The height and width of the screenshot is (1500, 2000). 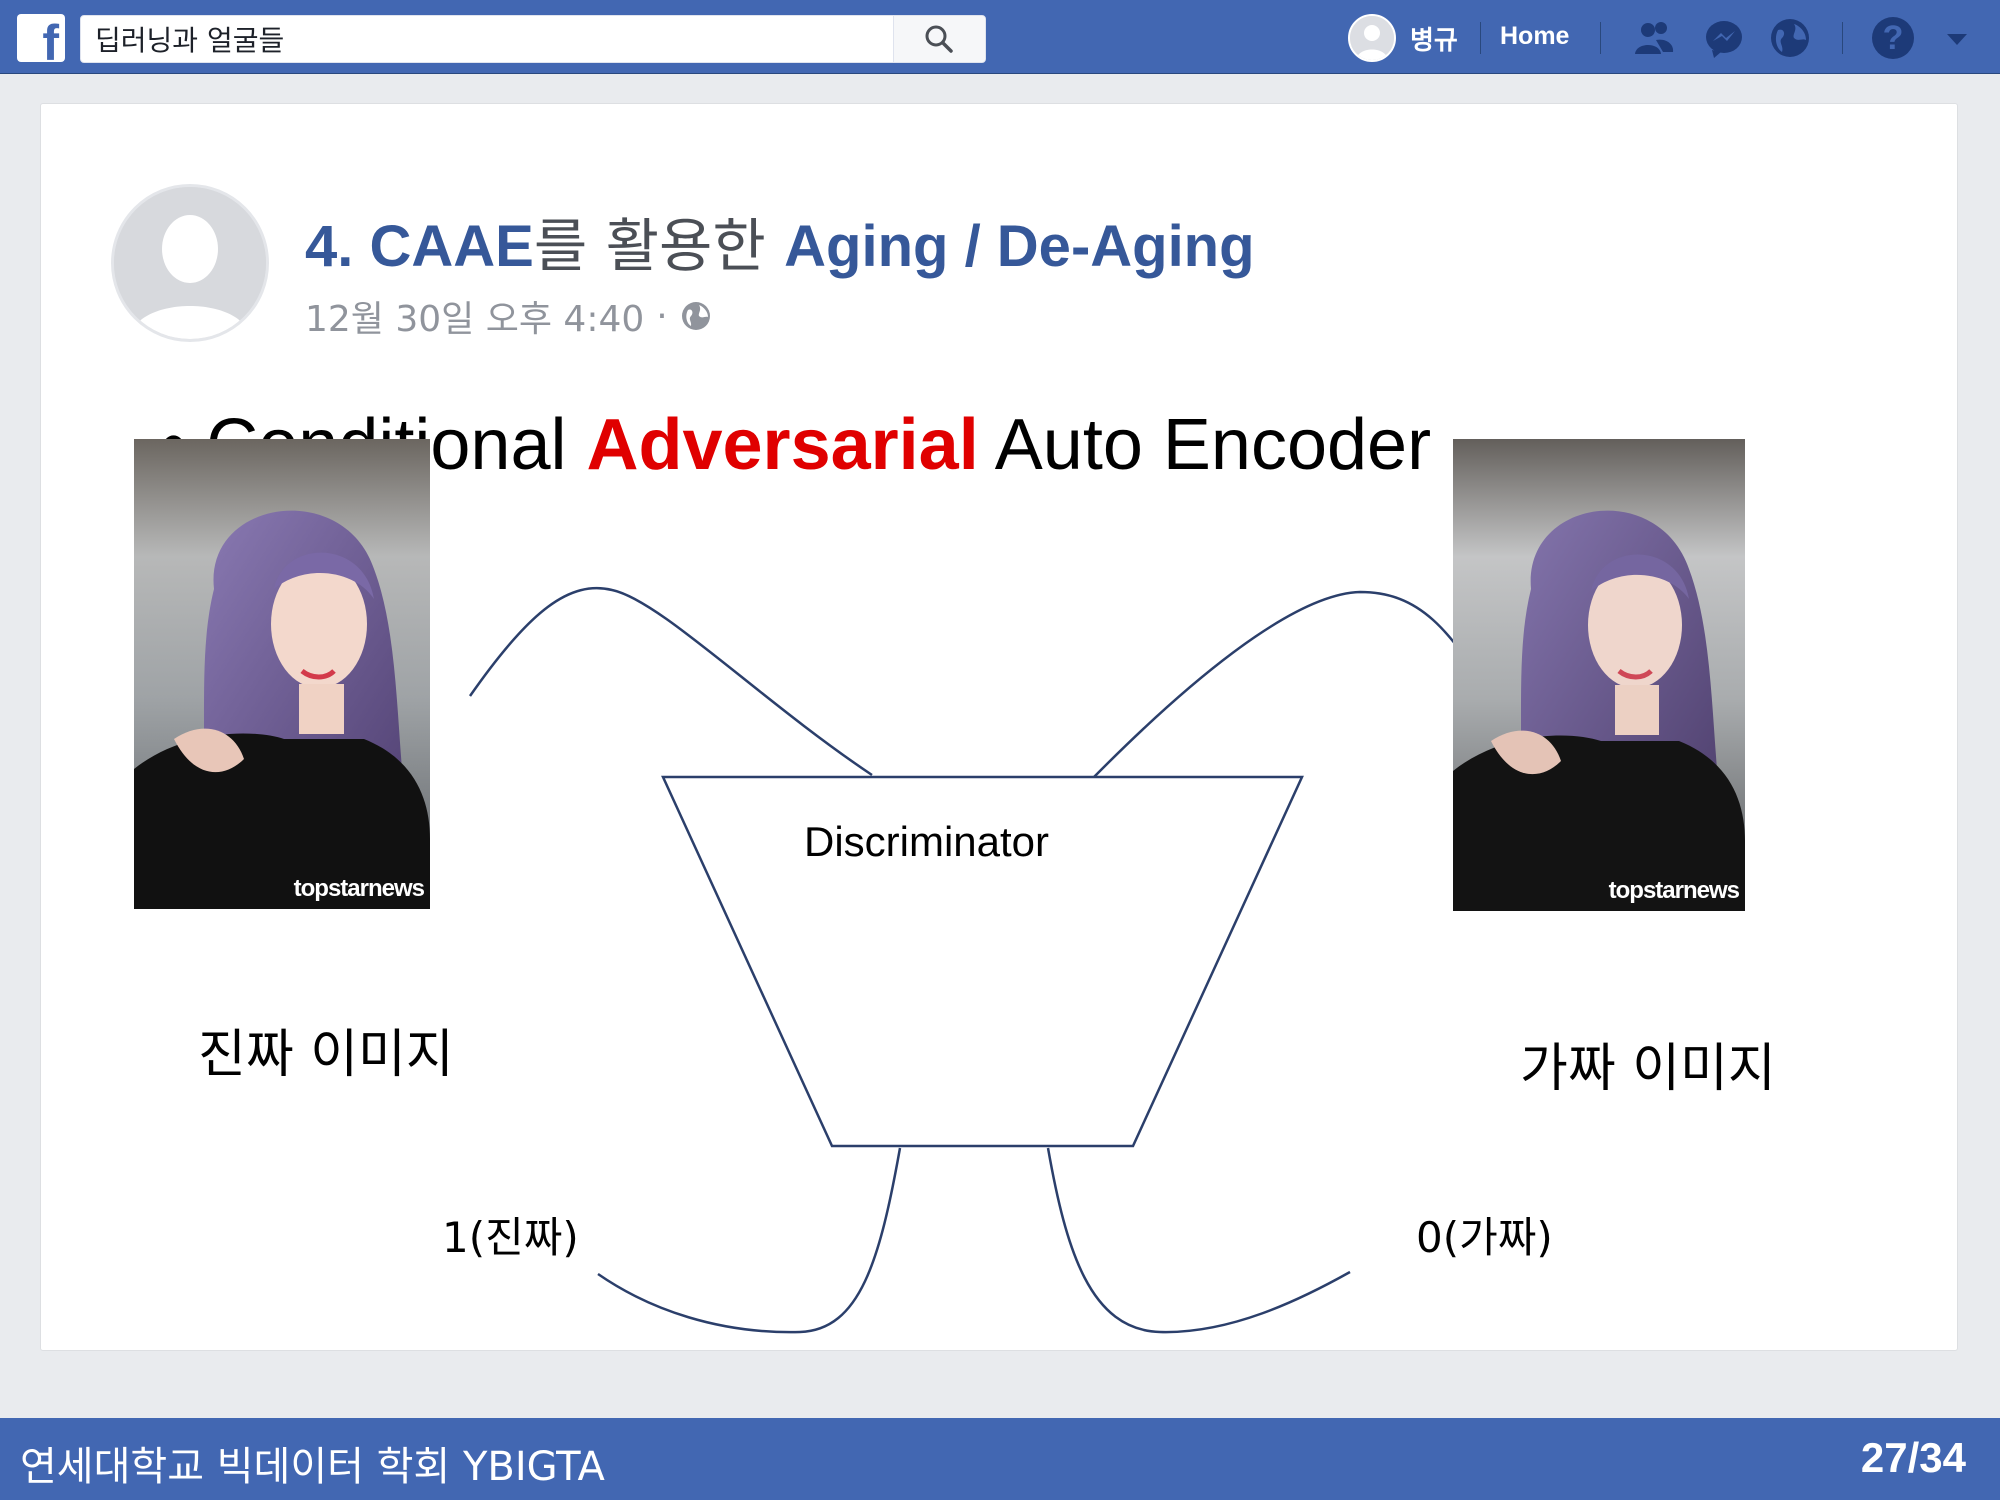 I want to click on fake-output-curve, so click(x=1198, y=1240).